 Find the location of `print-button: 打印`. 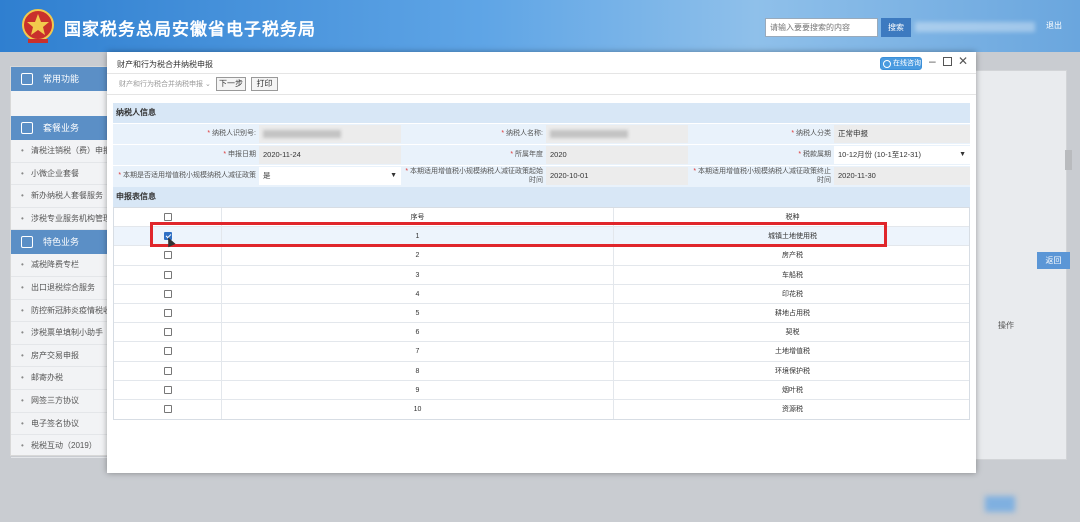

print-button: 打印 is located at coordinates (264, 84).